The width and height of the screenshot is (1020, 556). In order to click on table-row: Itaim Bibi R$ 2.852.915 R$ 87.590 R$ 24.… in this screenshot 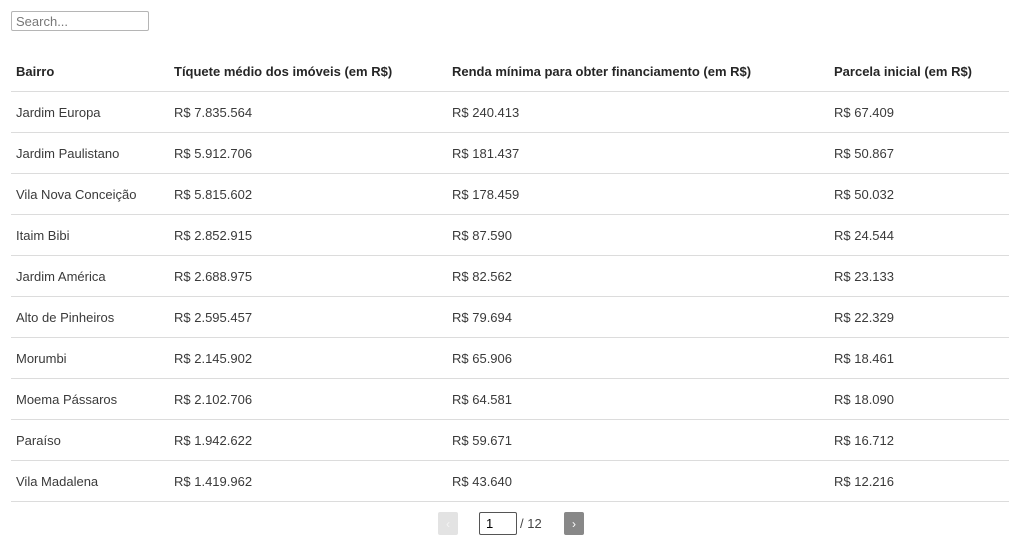, I will do `click(510, 235)`.